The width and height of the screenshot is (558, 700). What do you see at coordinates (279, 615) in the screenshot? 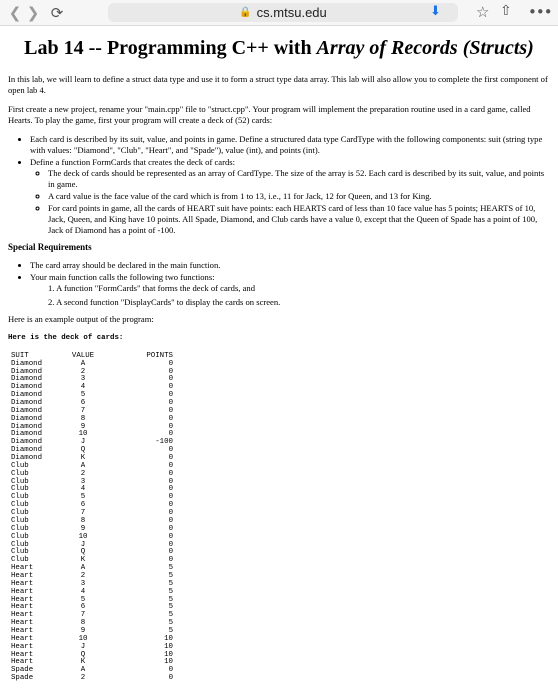
I see `table-row: Heart 7 5` at bounding box center [279, 615].